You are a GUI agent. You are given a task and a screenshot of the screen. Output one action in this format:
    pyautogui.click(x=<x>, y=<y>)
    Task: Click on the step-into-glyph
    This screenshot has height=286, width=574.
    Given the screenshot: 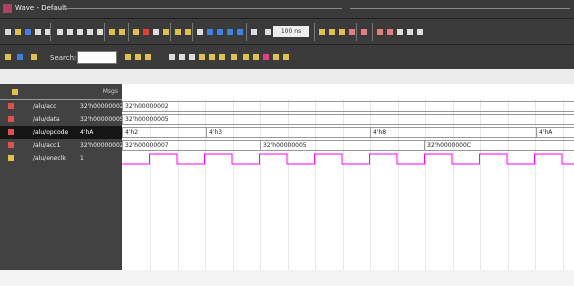 What is the action you would take?
    pyautogui.click(x=210, y=32)
    